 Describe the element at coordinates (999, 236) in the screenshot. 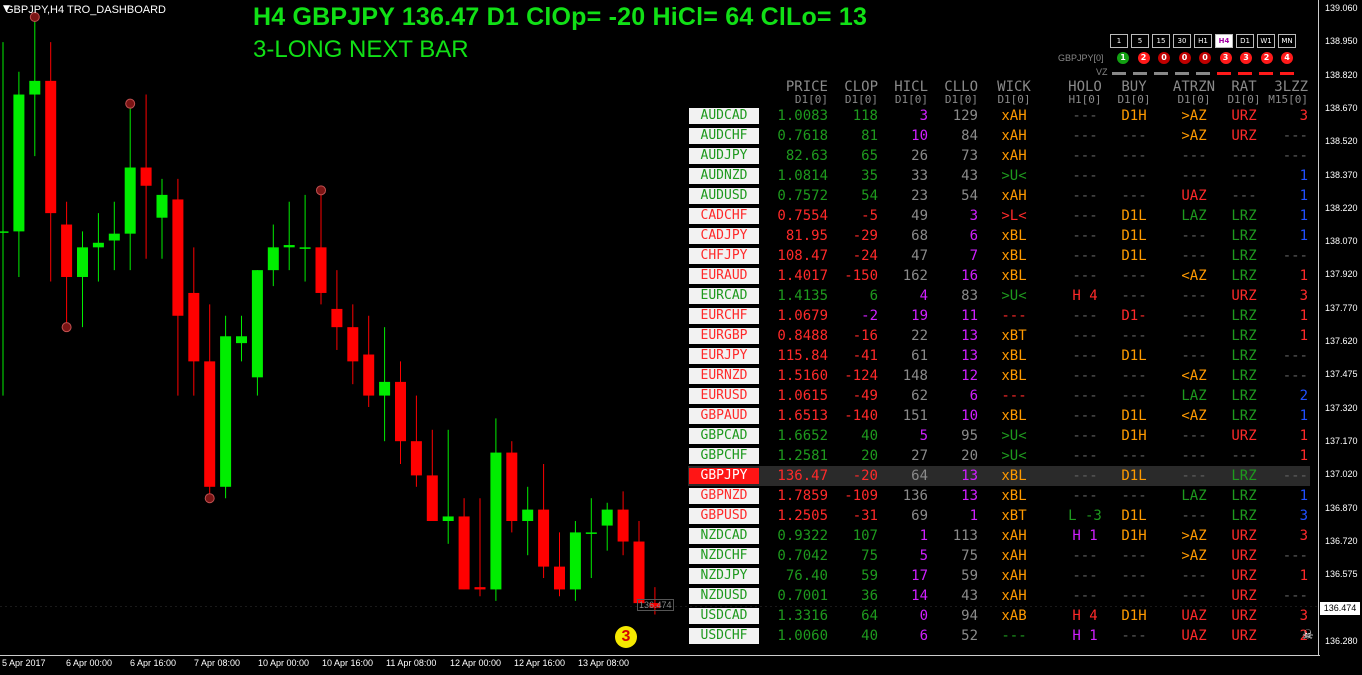

I see `table-row: CADJPY 81.95 -29 68 6 xBL --- D1L --- LRZ 1` at that location.